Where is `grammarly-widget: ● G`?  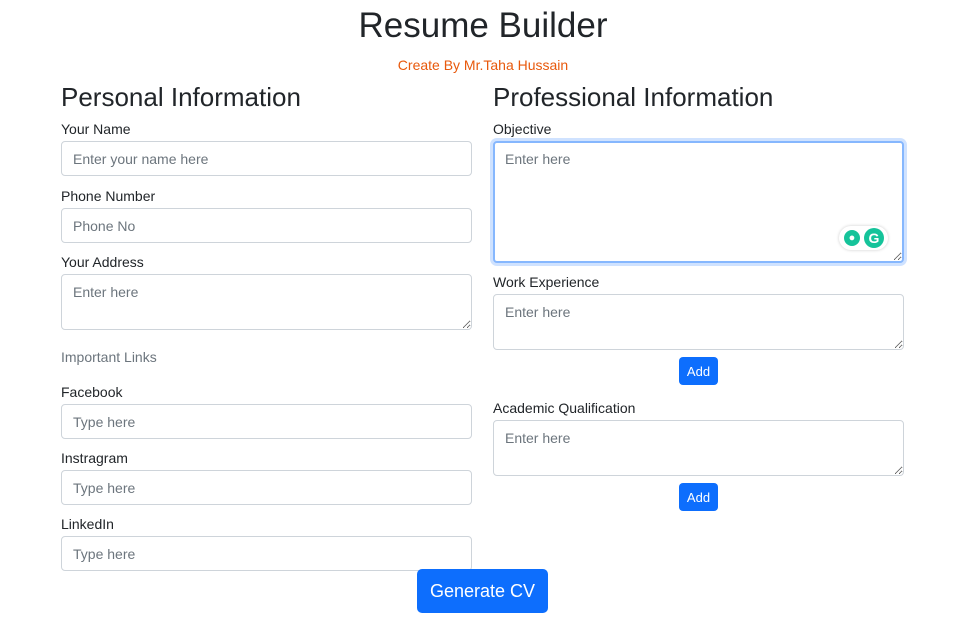 grammarly-widget: ● G is located at coordinates (863, 238).